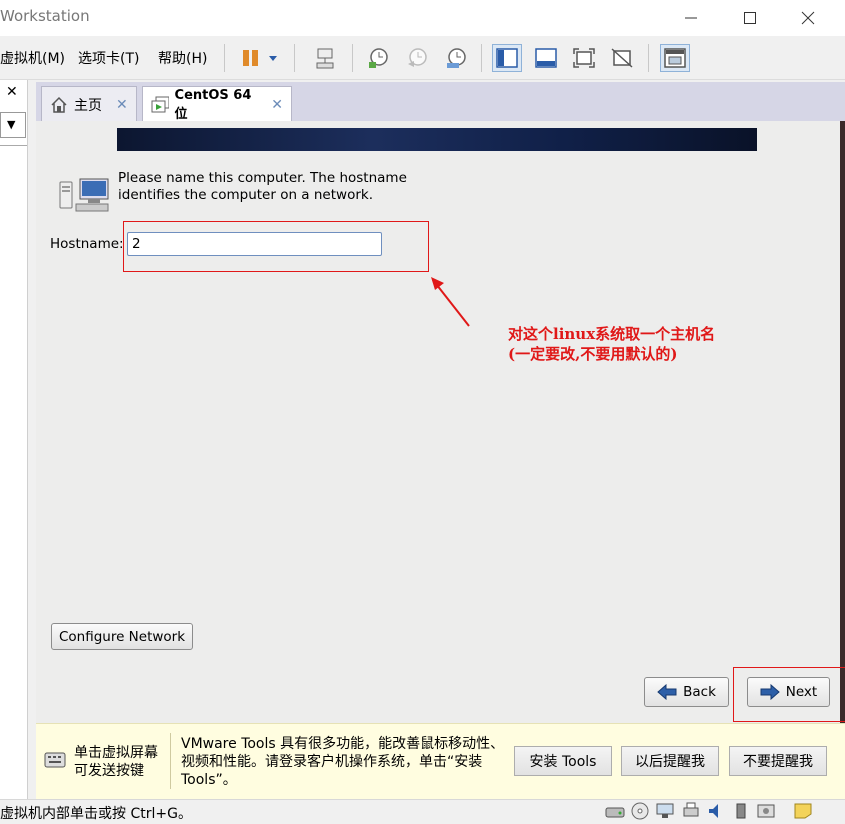 This screenshot has width=845, height=824. Describe the element at coordinates (842, 422) in the screenshot. I see `desktop-background` at that location.